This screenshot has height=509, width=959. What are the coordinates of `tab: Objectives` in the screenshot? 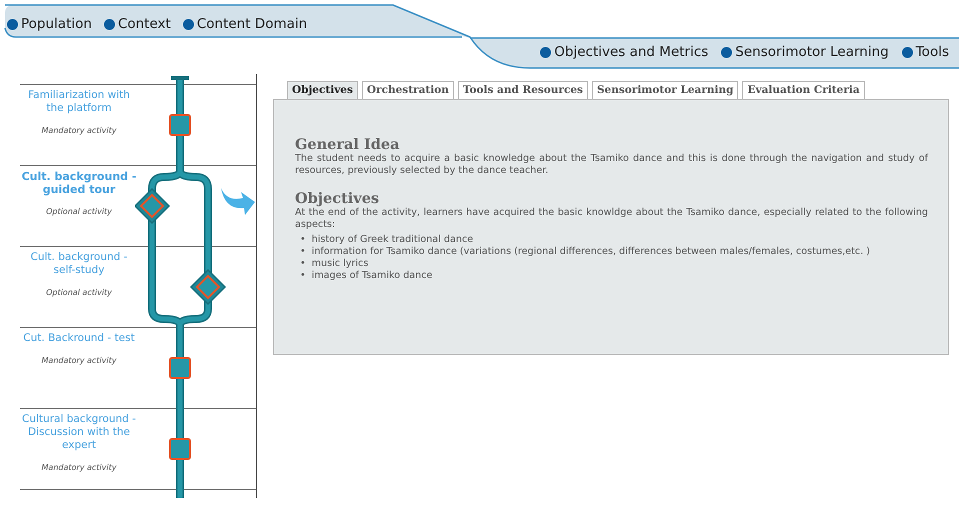 It's located at (322, 90).